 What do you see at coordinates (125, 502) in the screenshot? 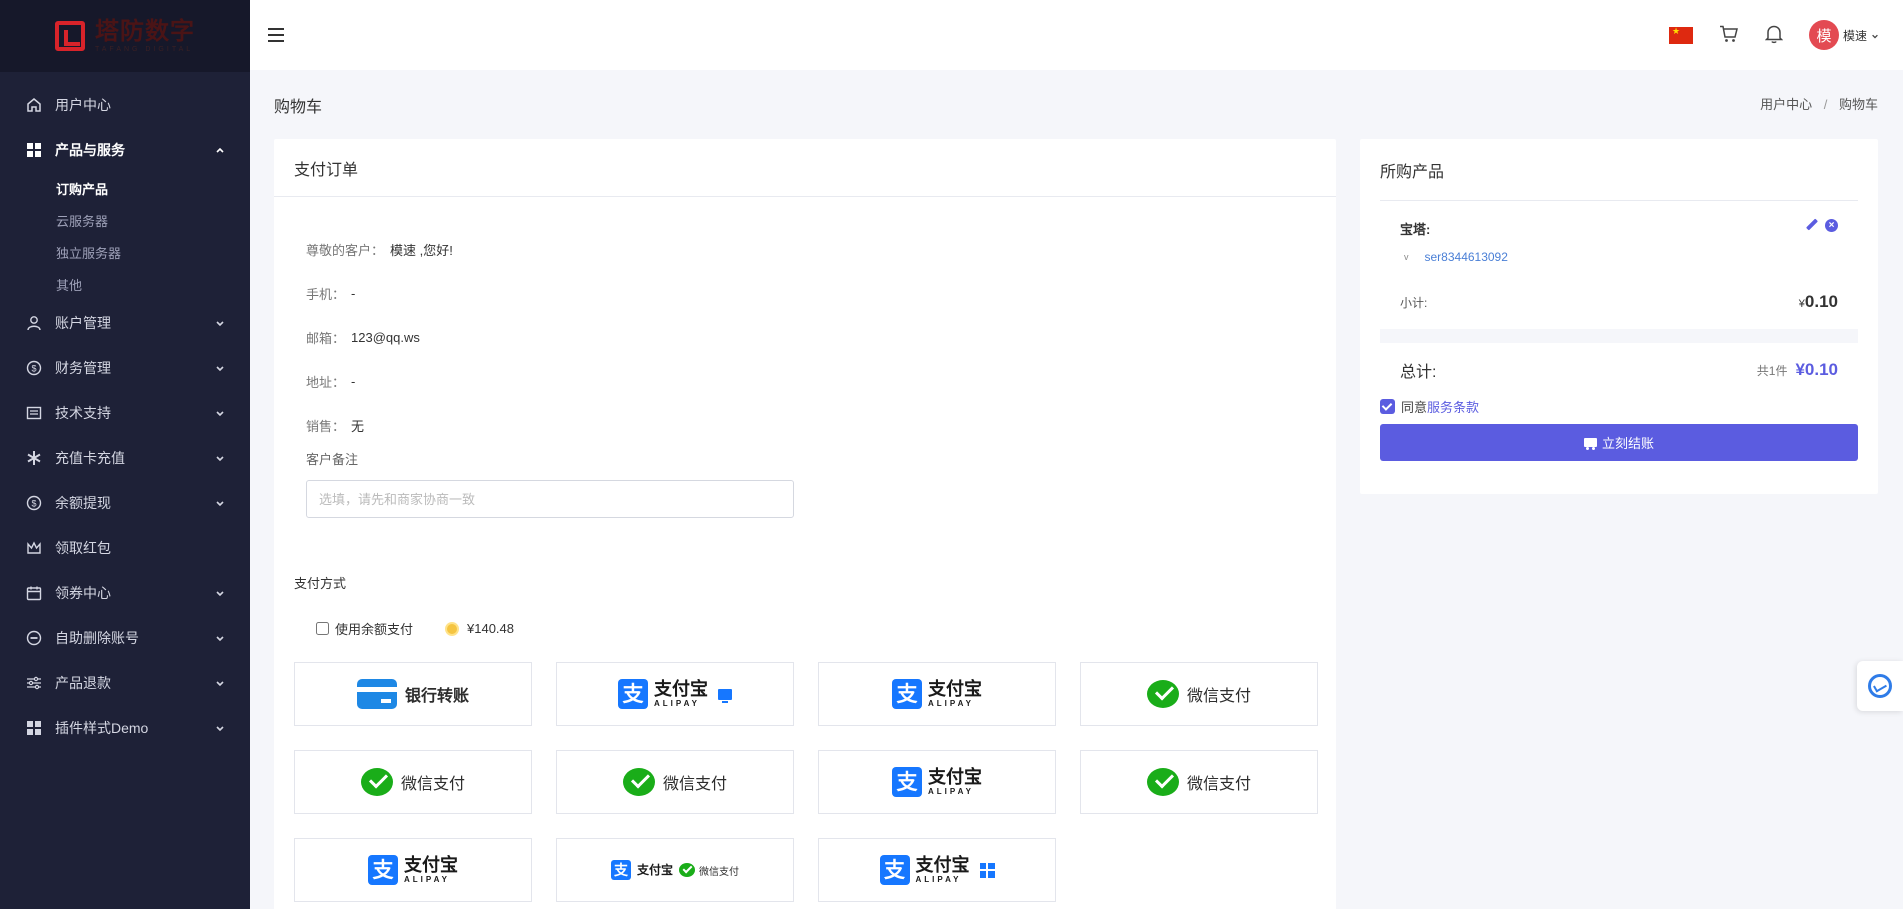
I see `sidebar-item-withdraw: $ 余额提现` at bounding box center [125, 502].